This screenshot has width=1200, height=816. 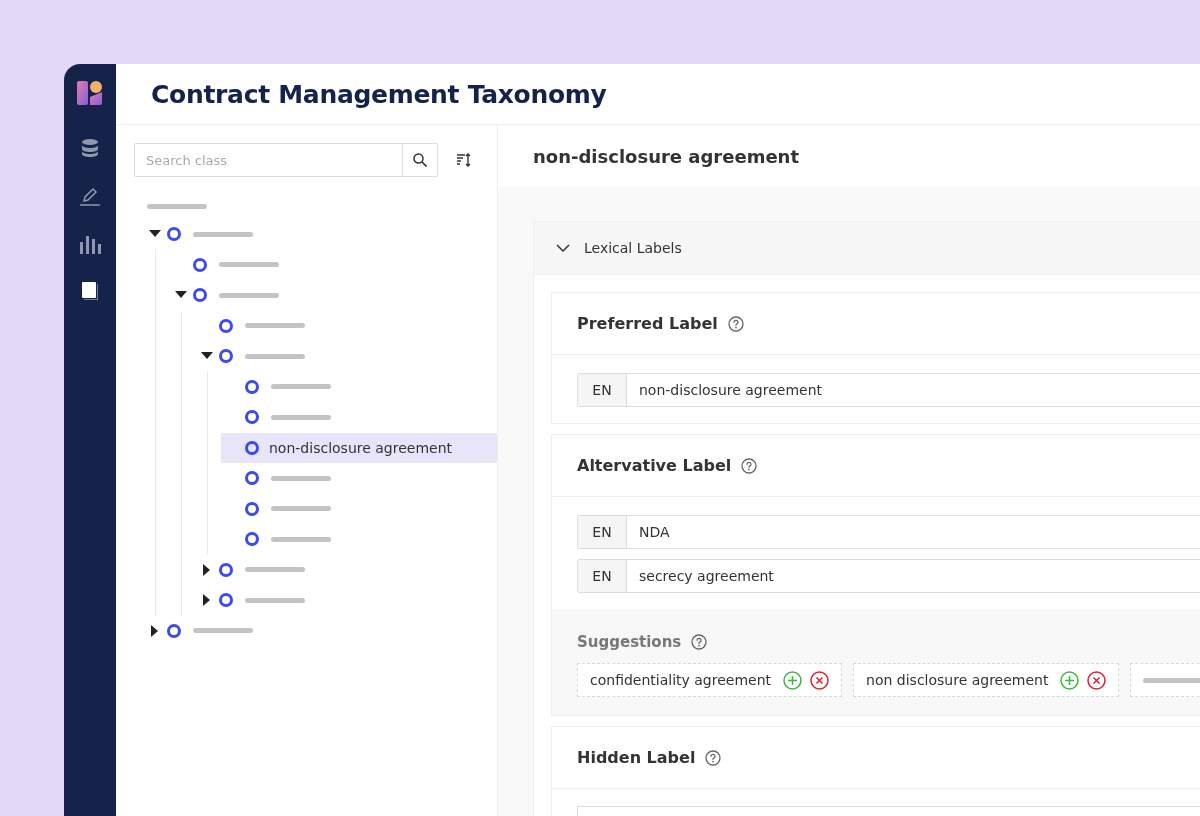 I want to click on suggestion-text: confidentiality agreement, so click(x=681, y=680).